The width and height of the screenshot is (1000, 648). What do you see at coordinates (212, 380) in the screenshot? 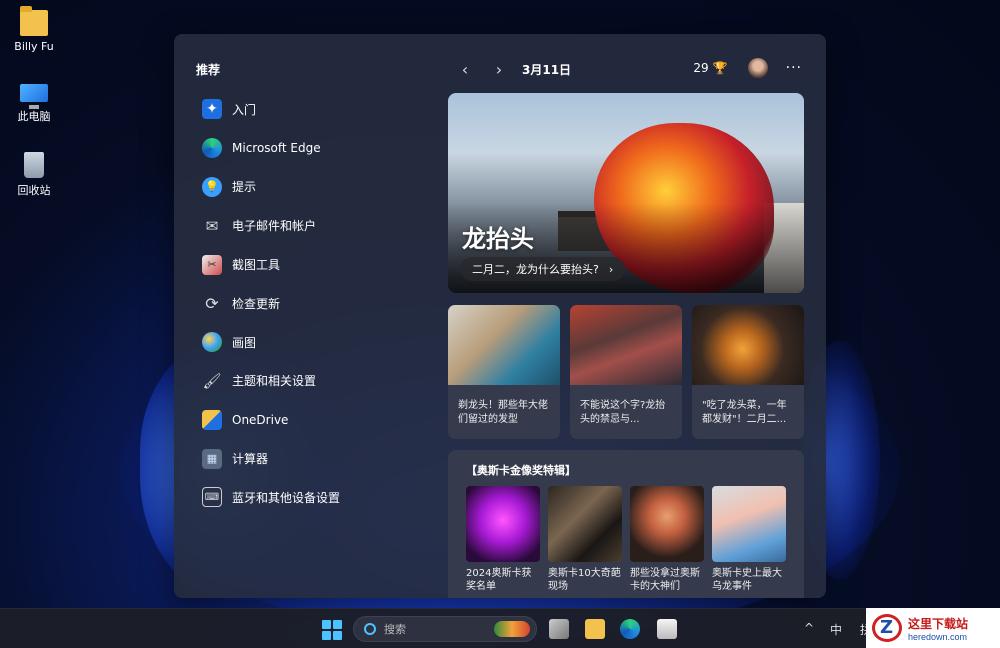
I see `theme-brush-icon: 🖌` at bounding box center [212, 380].